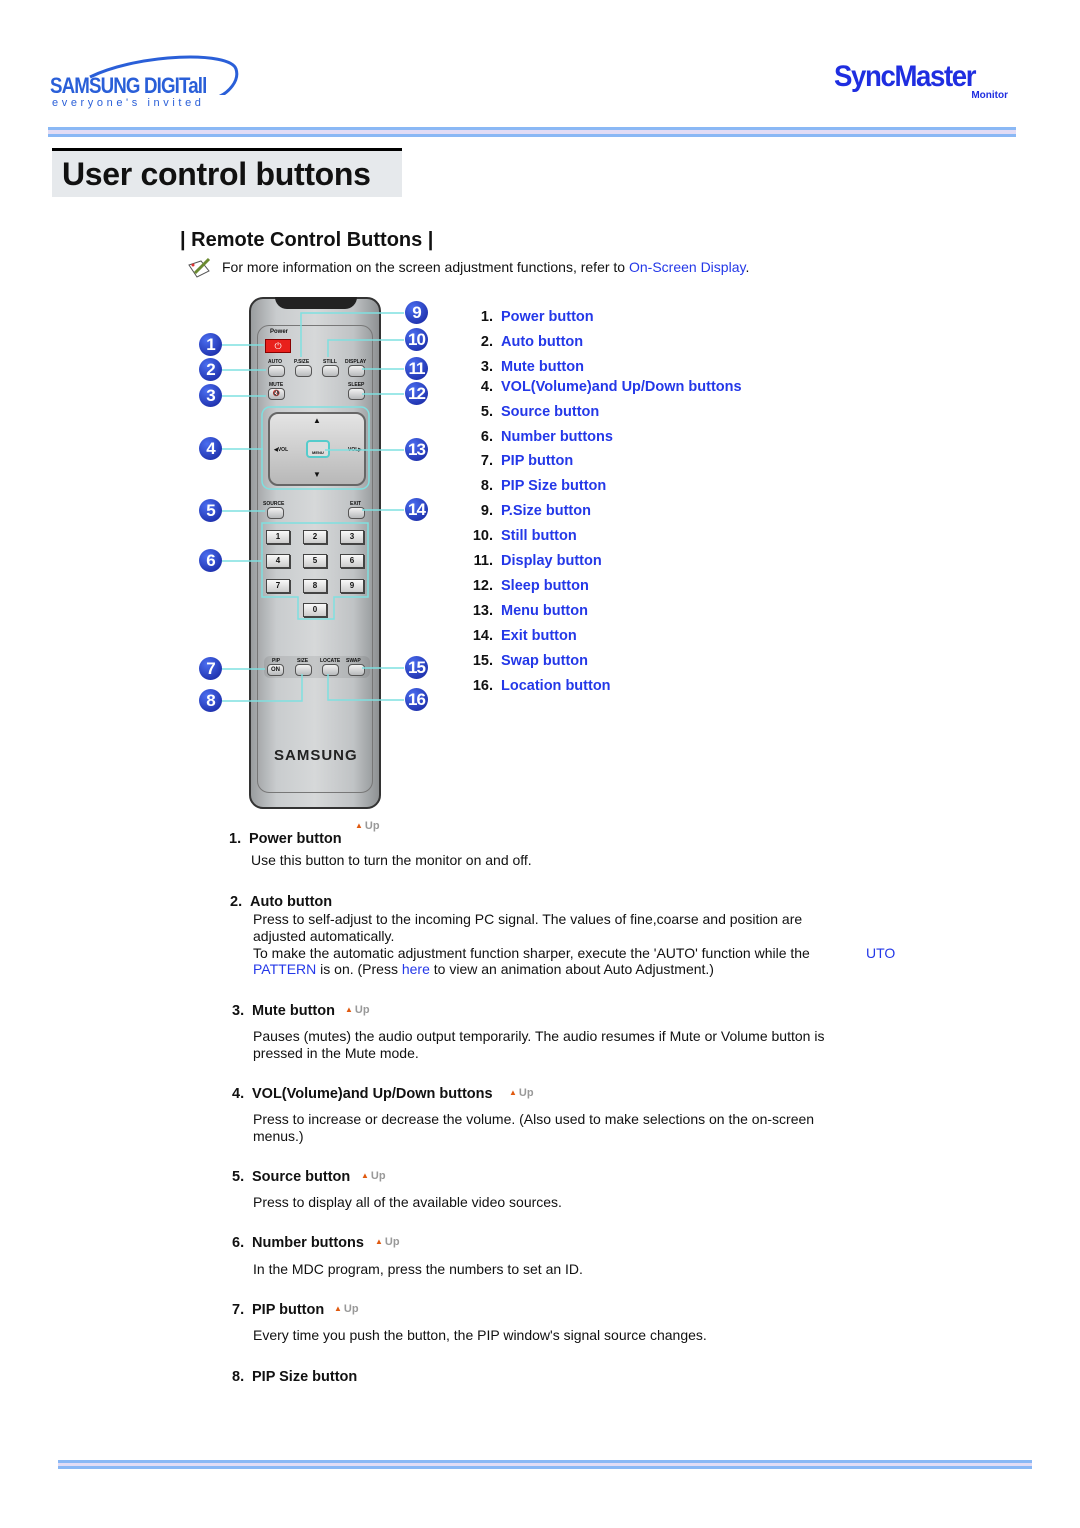 This screenshot has width=1080, height=1528. I want to click on list-item-link: Power button, so click(547, 317).